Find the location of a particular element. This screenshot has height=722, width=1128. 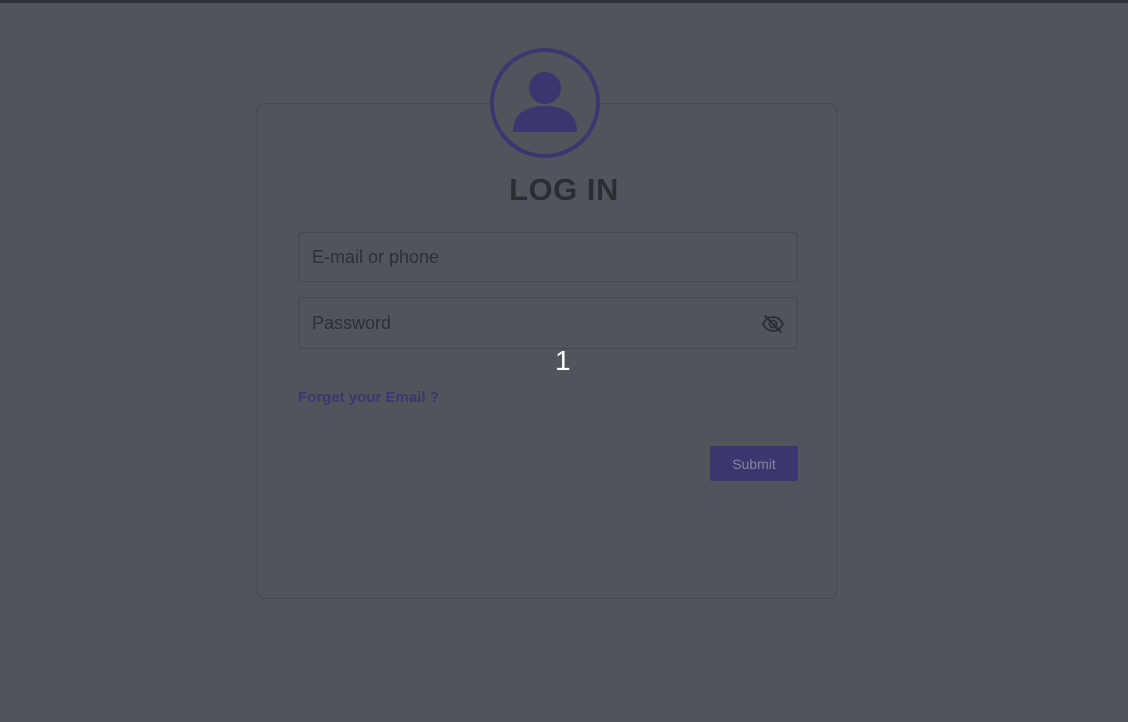

email-field is located at coordinates (548, 257).